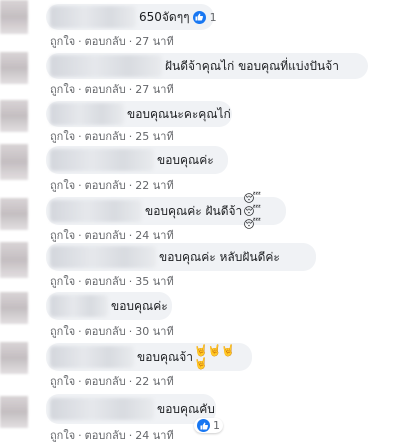  I want to click on comment-meta: ถูกใจ · ตอบกลับ · 35 นาที, so click(112, 281).